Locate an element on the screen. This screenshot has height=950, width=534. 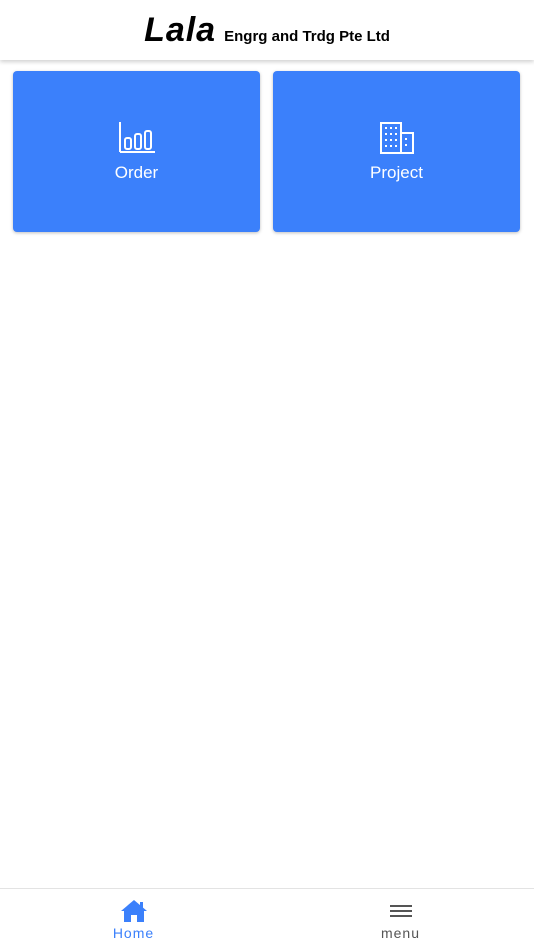
project-tile: Project is located at coordinates (396, 151).